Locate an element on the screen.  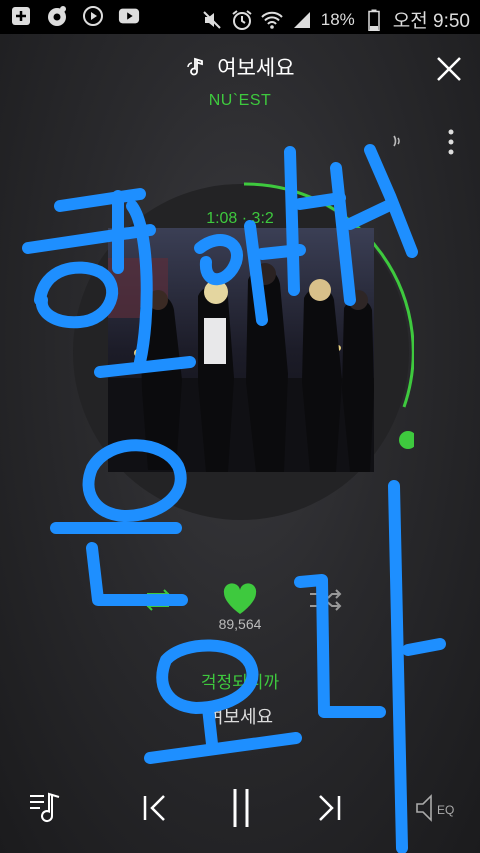
wifi-icon is located at coordinates (272, 20).